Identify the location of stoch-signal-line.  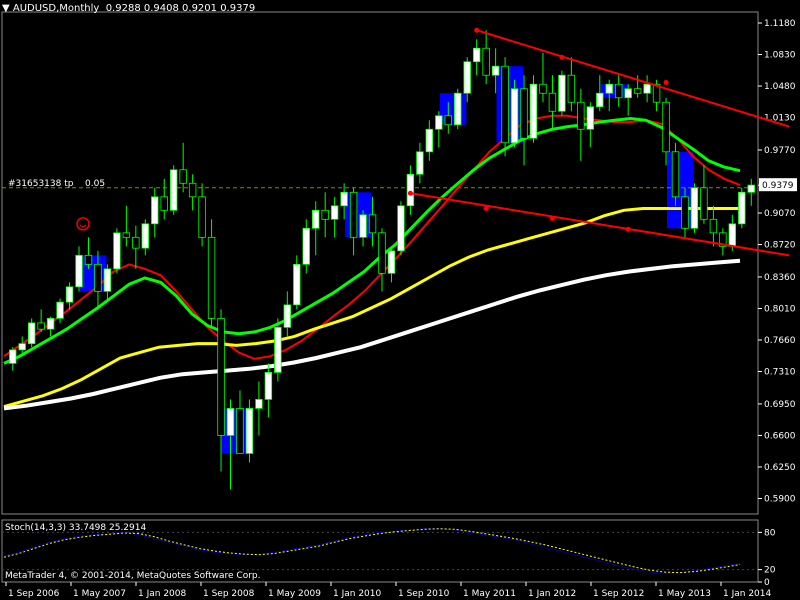
(372, 551).